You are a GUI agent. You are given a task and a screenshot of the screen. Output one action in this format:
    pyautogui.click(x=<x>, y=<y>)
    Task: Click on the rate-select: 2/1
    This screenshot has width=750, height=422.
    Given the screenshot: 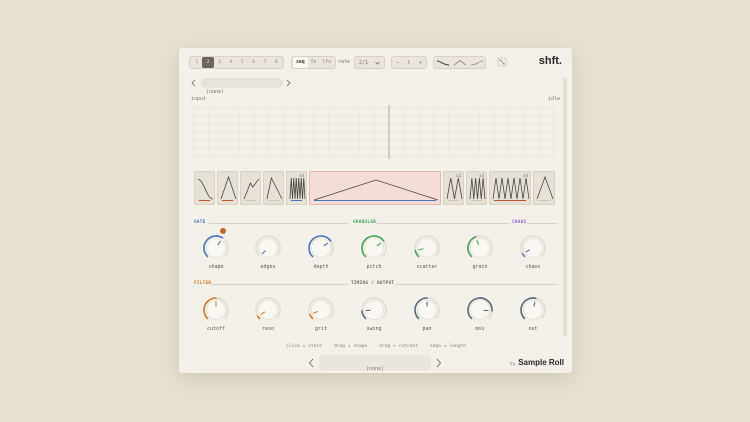 What is the action you would take?
    pyautogui.click(x=369, y=62)
    